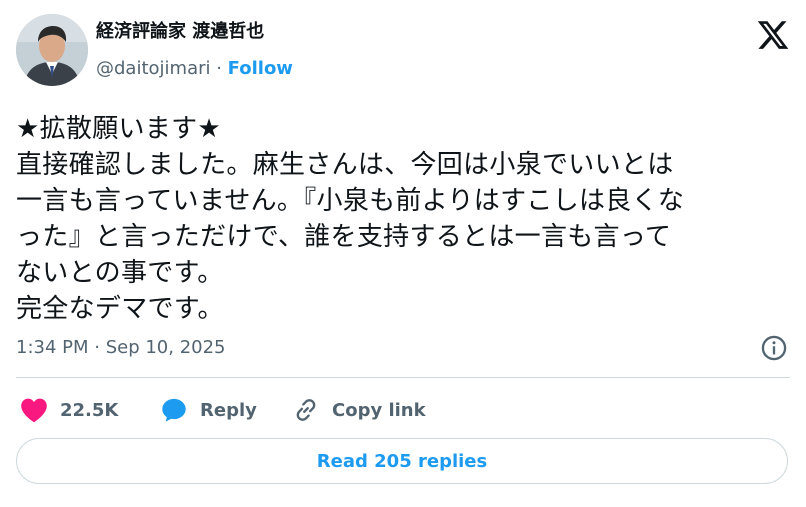  I want to click on author-meta: @daitojimari · Follow, so click(194, 69).